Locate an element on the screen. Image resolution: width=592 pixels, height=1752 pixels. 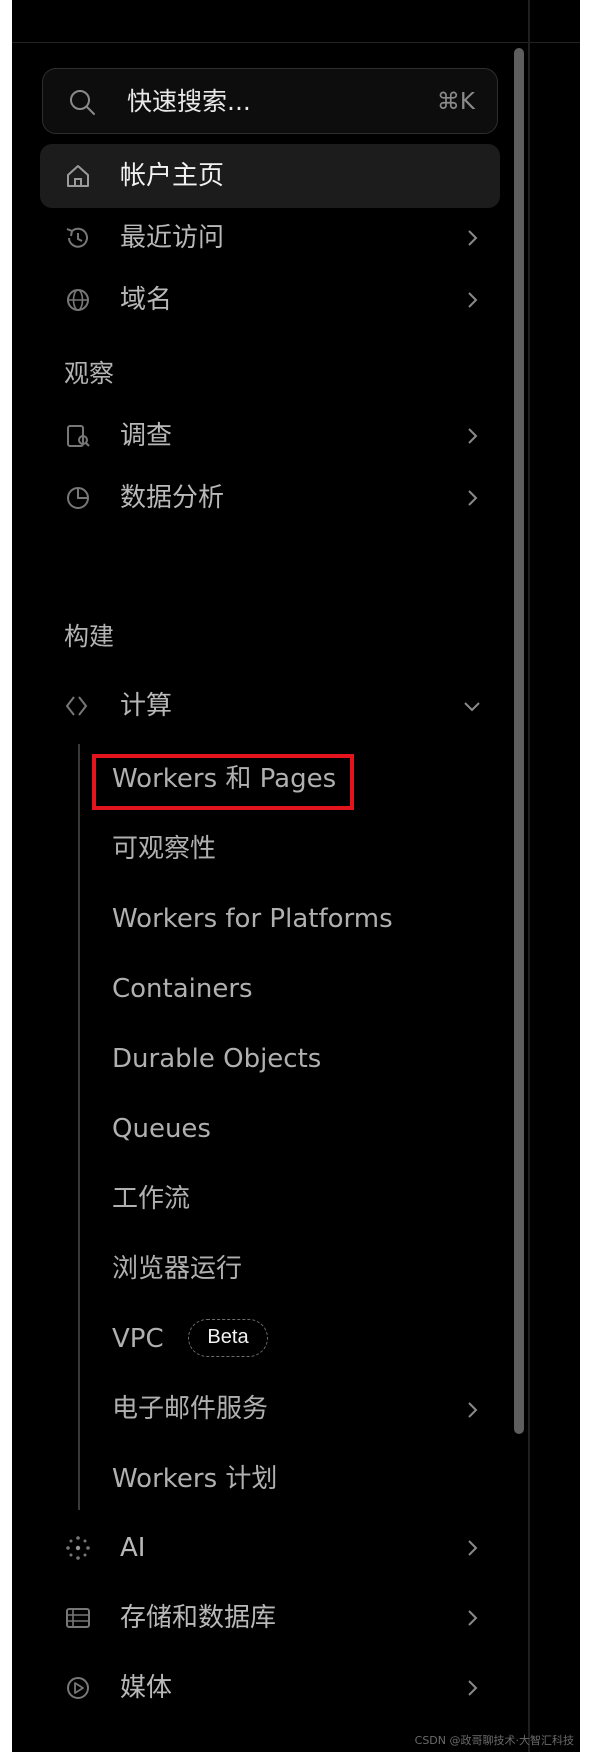
submenu-item-durable-objects: Durable Objects is located at coordinates (302, 1059).